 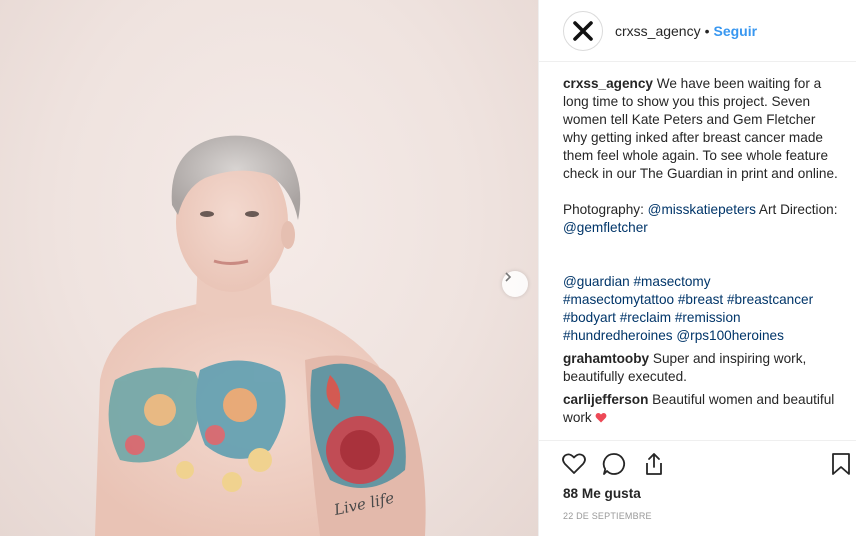 I want to click on hashtag-link: #breast, so click(x=700, y=299).